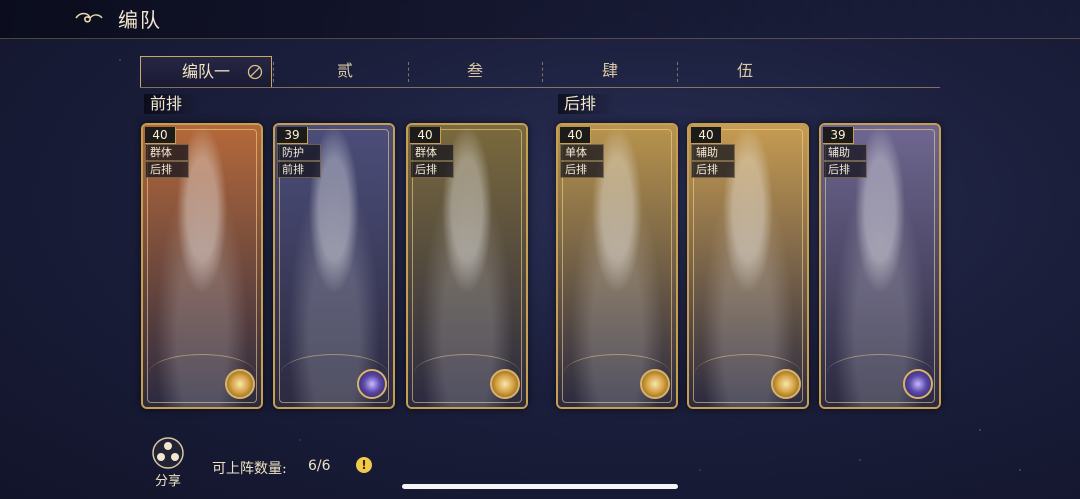 The height and width of the screenshot is (499, 1080). What do you see at coordinates (475, 71) in the screenshot?
I see `tab-team-3: 叁` at bounding box center [475, 71].